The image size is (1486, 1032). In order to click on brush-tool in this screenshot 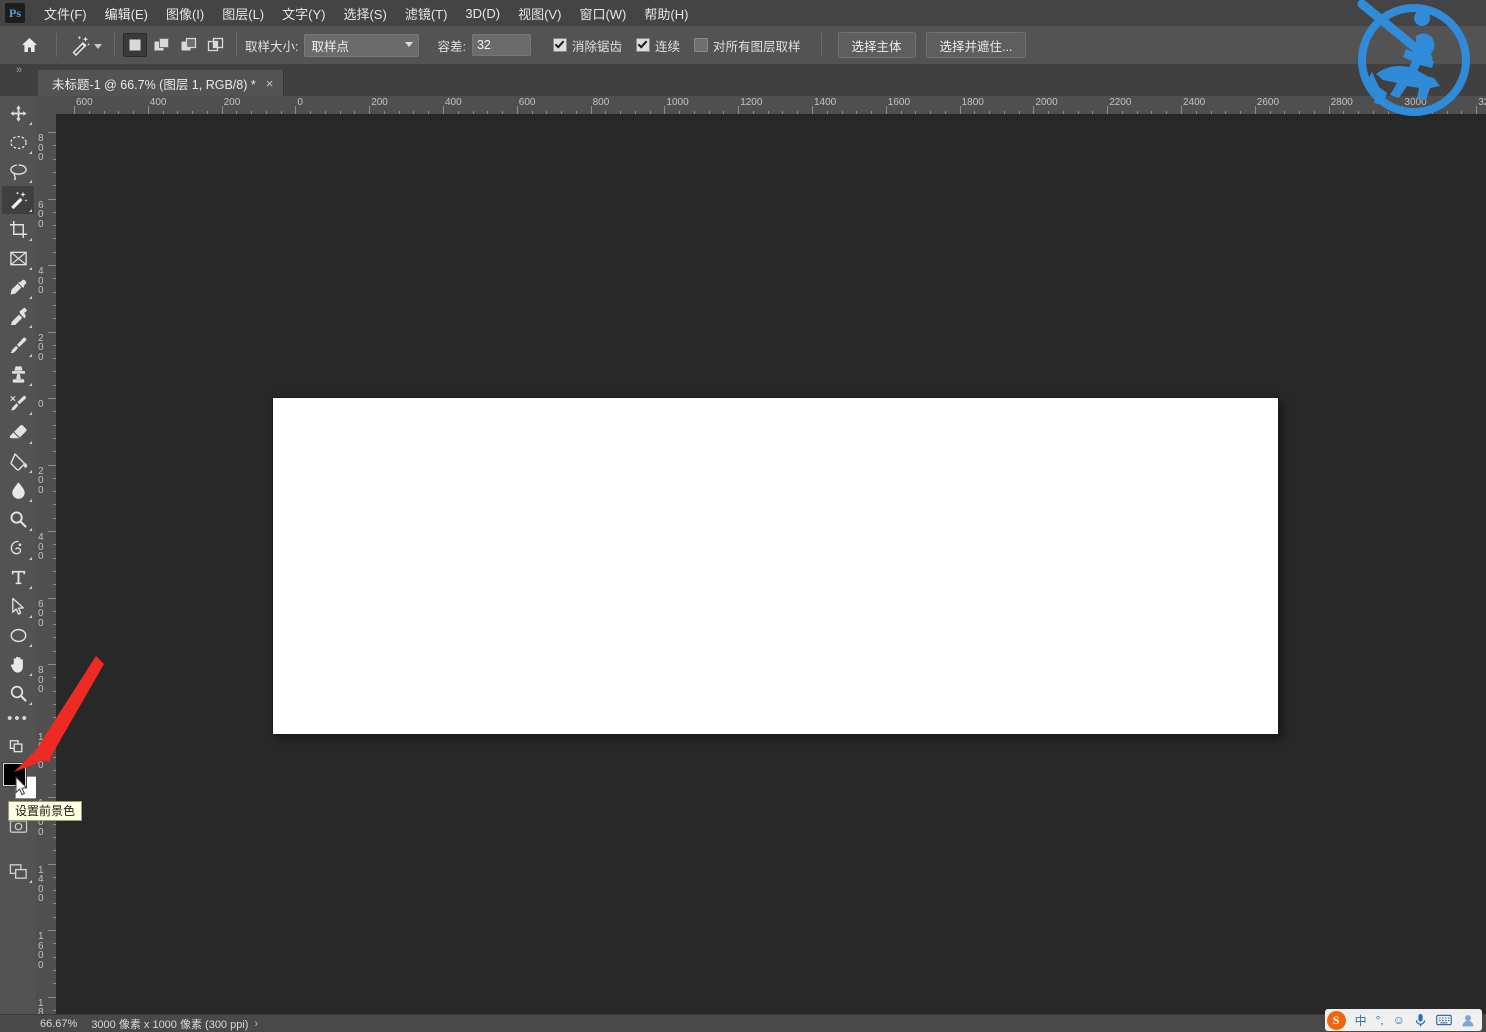, I will do `click(18, 345)`.